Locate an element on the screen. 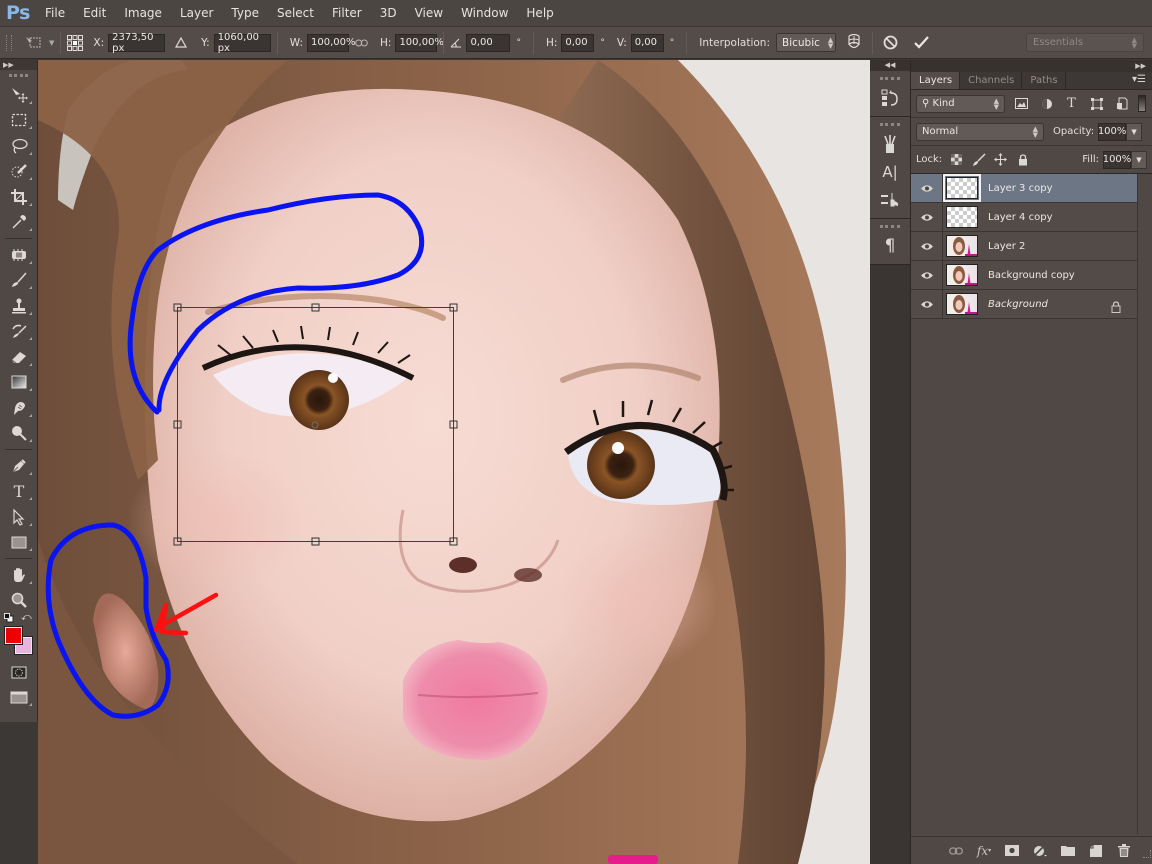 This screenshot has width=1152, height=864. rotate-angle-field: 0,00 is located at coordinates (488, 42).